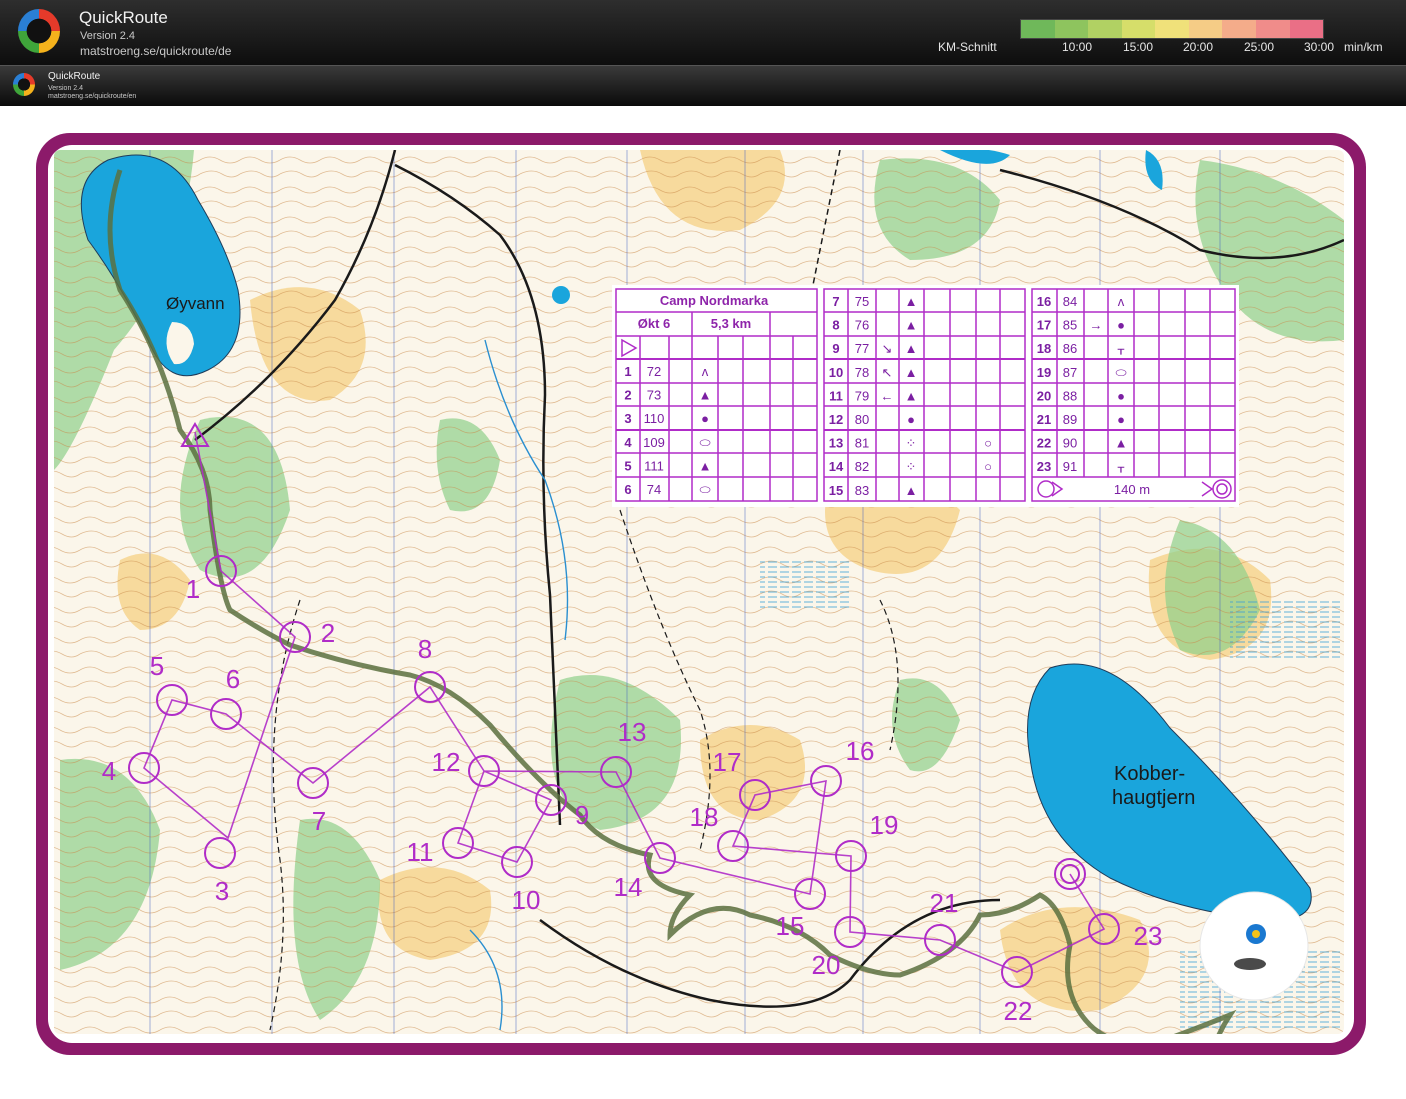  Describe the element at coordinates (222, 891) in the screenshot. I see `control-number-3: 3` at that location.